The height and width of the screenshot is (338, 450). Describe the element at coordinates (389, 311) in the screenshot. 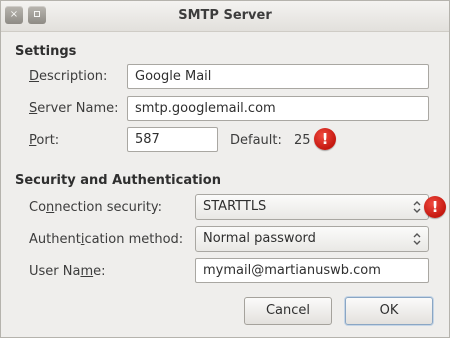

I see `ok-button: OK` at that location.